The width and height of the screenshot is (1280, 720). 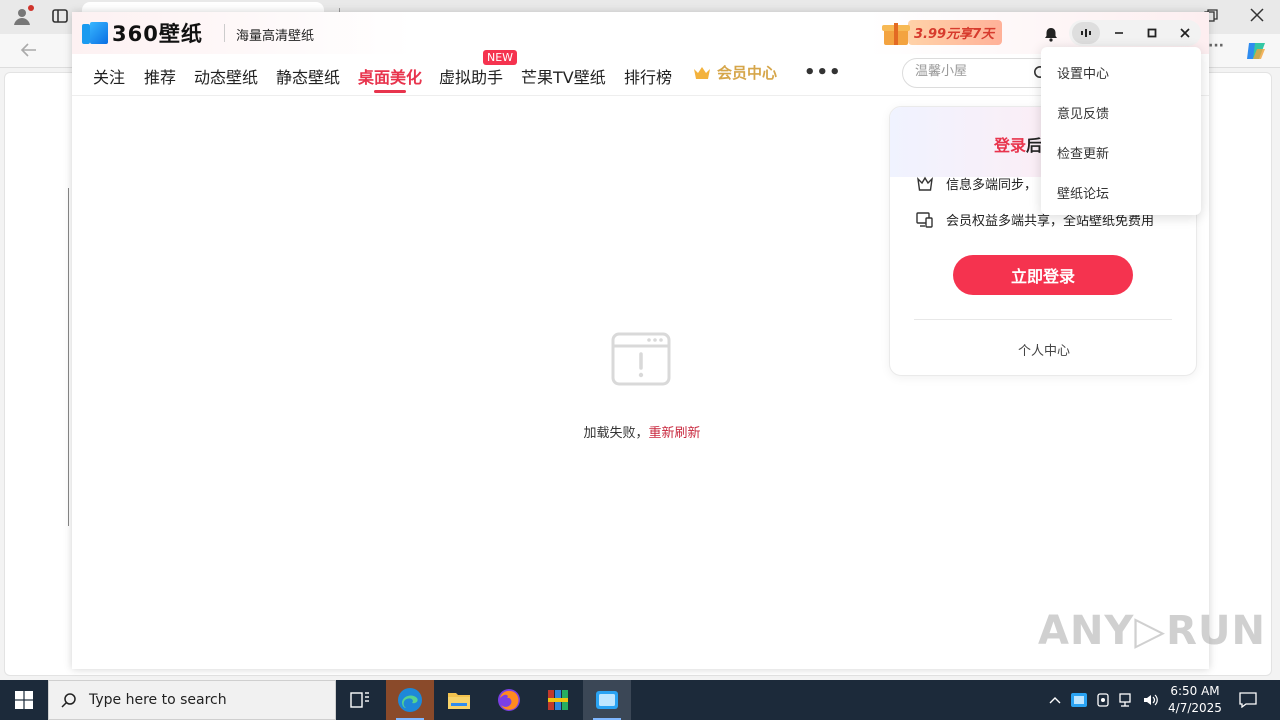 I want to click on notifications-icon, so click(x=1248, y=700).